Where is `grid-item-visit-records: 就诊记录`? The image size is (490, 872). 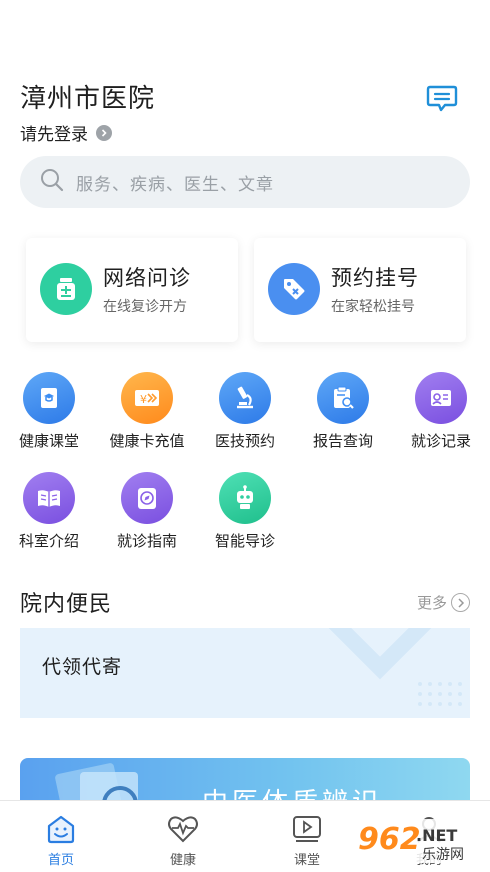 grid-item-visit-records: 就诊记录 is located at coordinates (441, 417).